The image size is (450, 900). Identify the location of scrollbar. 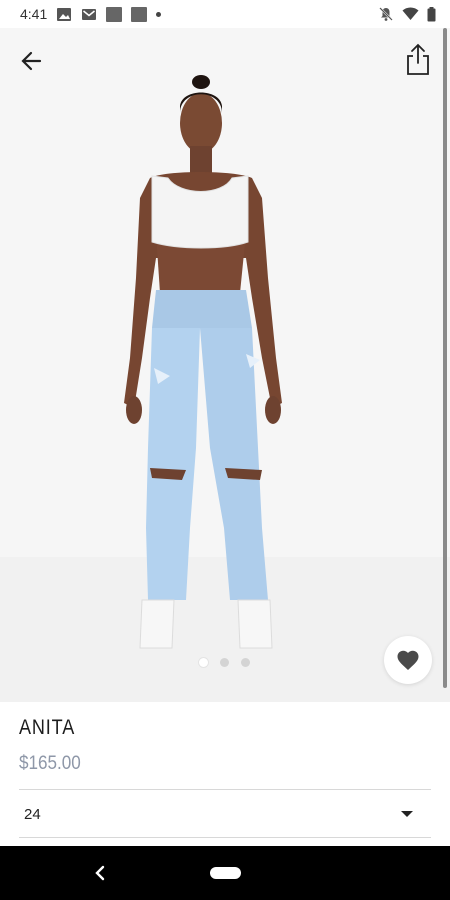
(445, 365).